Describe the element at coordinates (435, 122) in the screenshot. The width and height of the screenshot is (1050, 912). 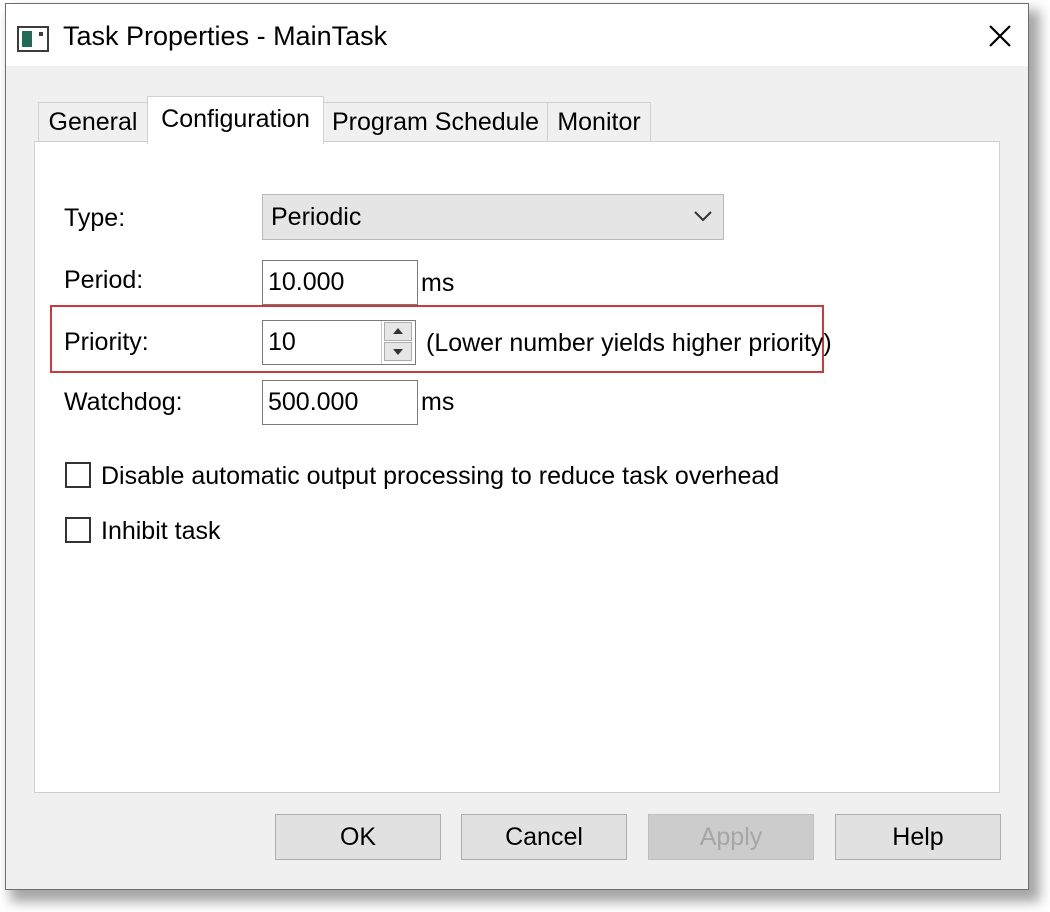
I see `tab-program-schedule: Program Schedule` at that location.